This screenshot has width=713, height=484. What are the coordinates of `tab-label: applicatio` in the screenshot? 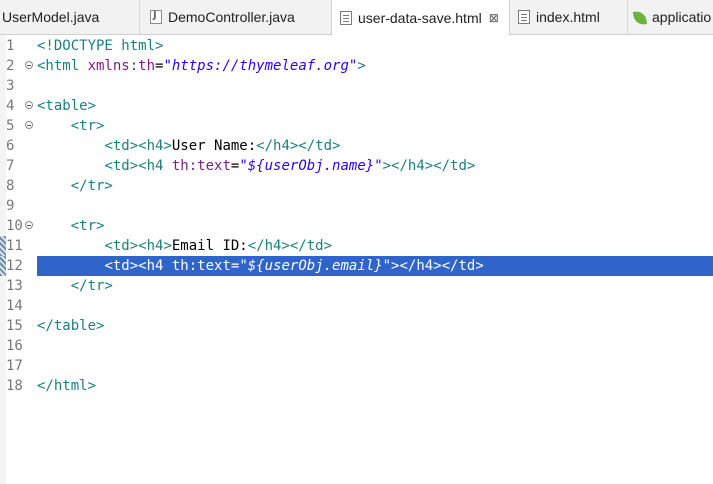 It's located at (682, 17).